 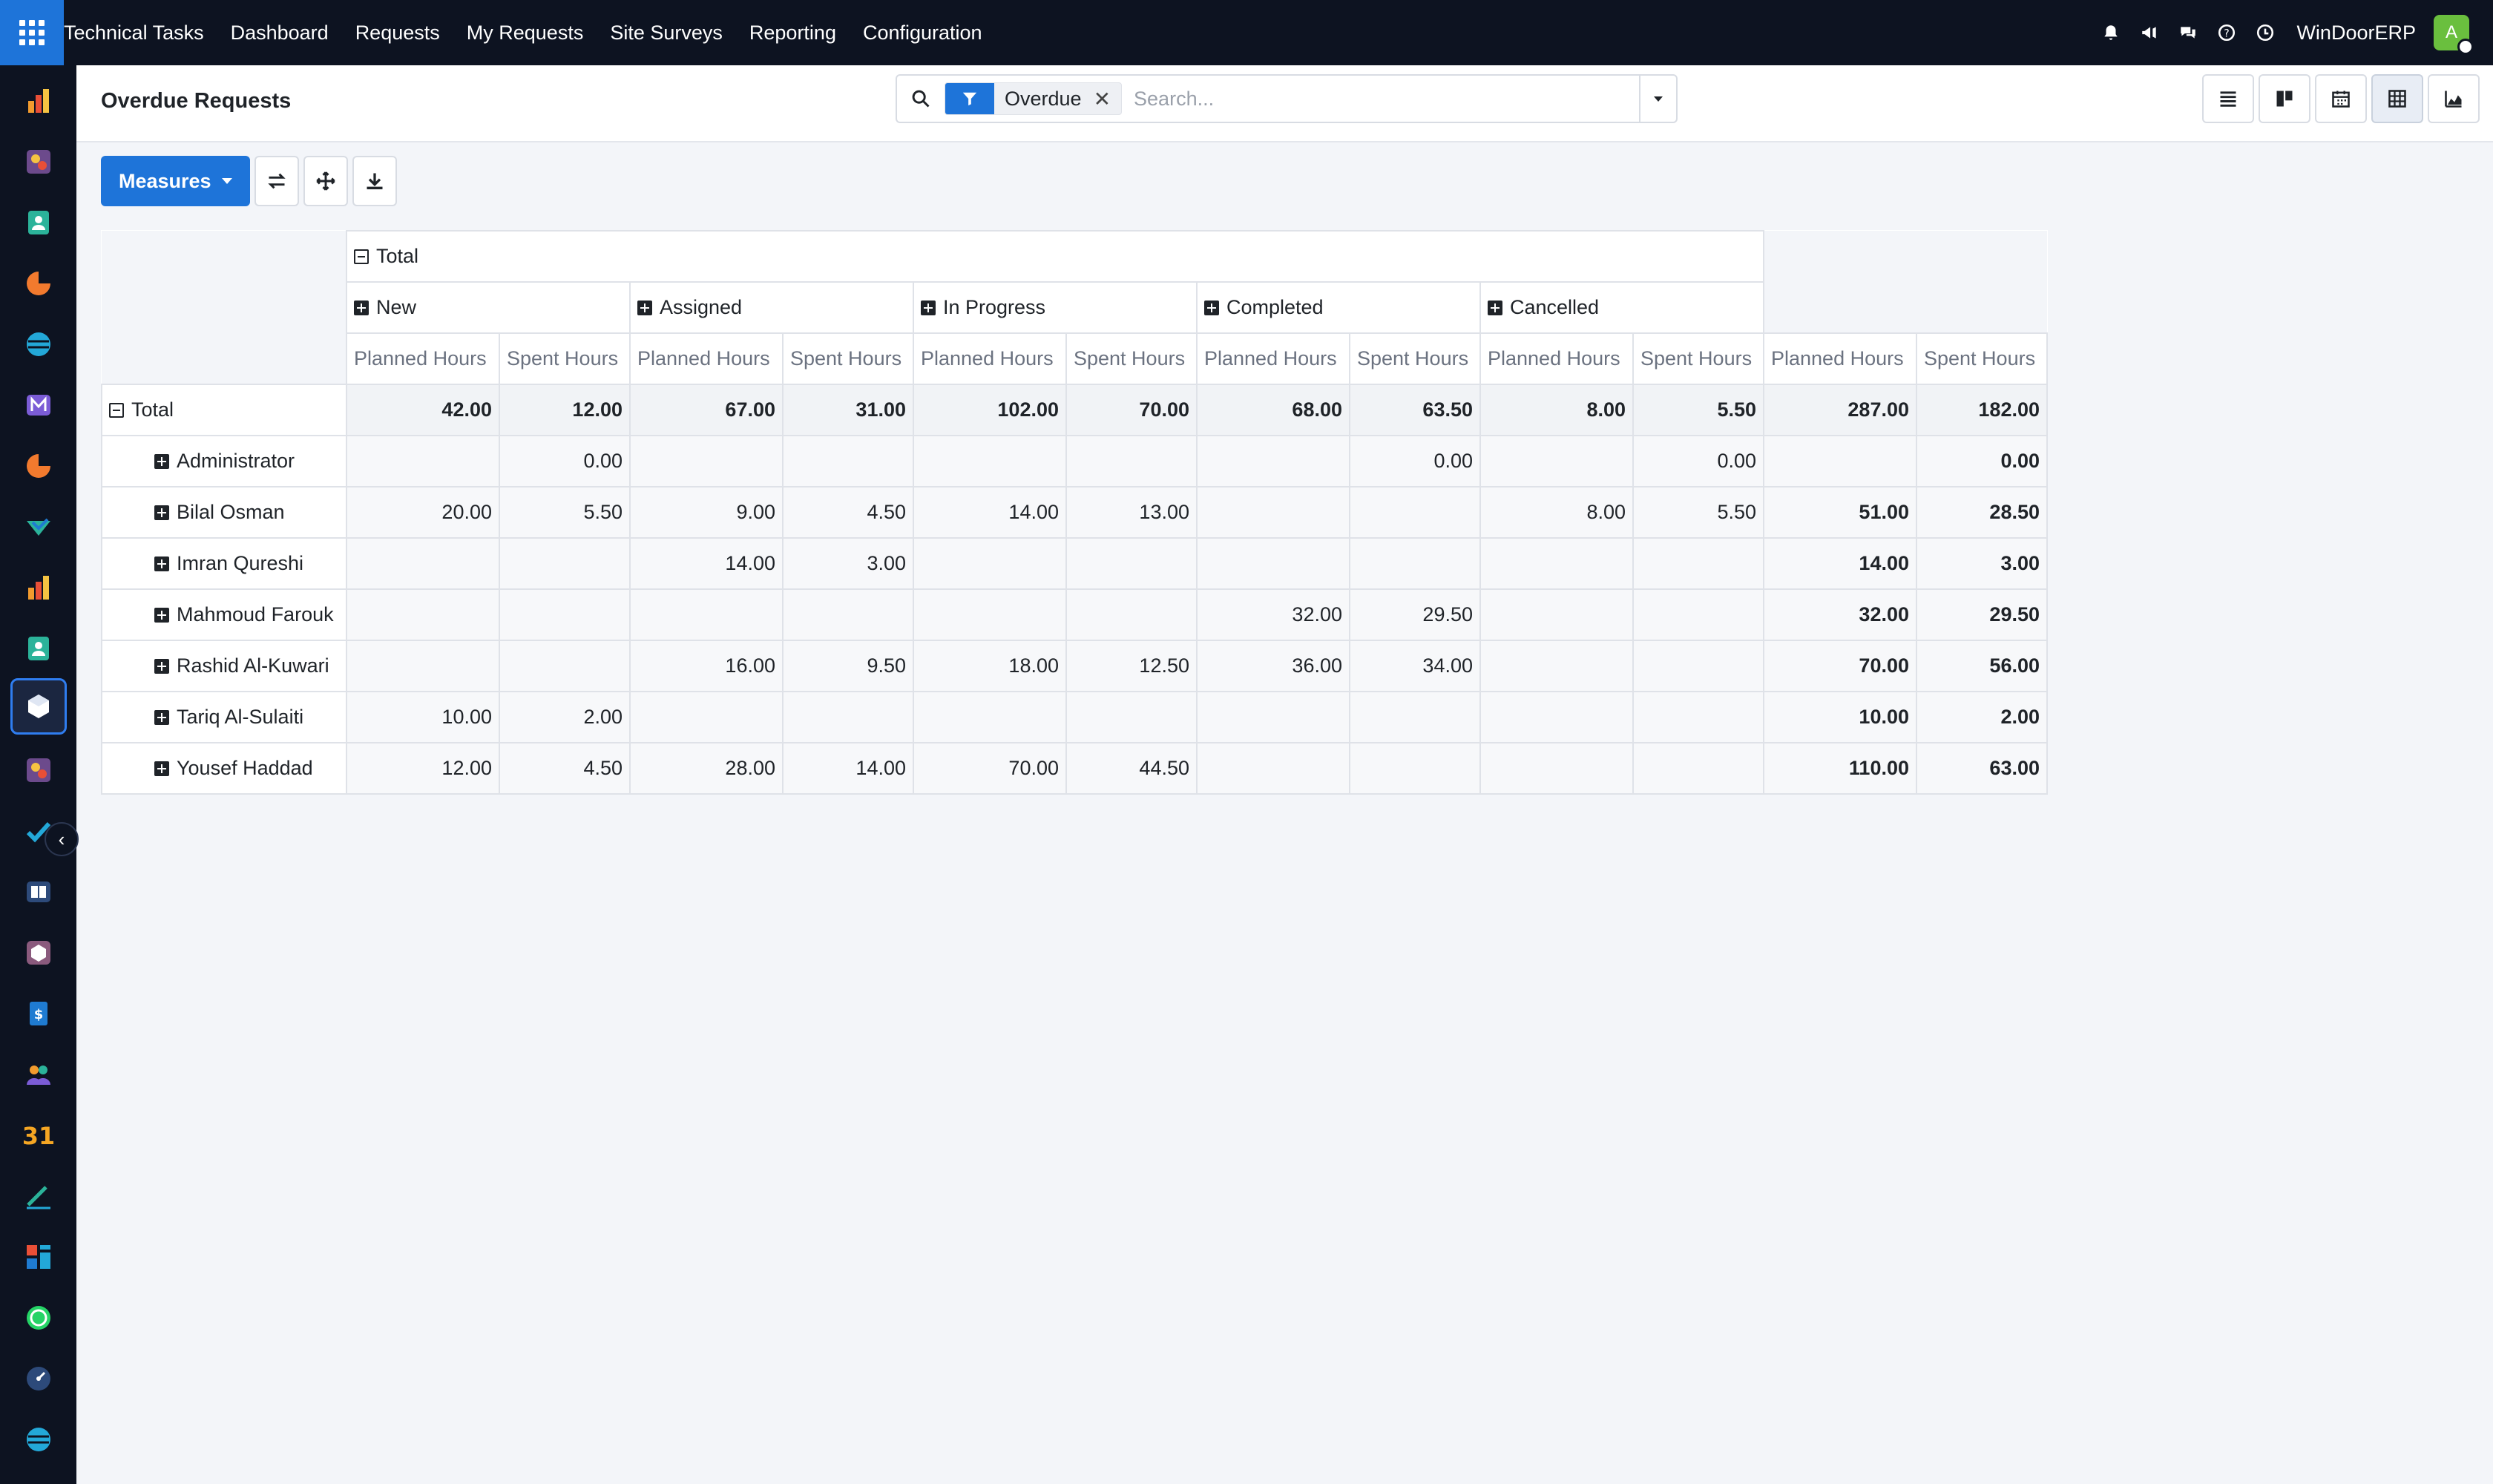 I want to click on user-avatar: A, so click(x=2454, y=35).